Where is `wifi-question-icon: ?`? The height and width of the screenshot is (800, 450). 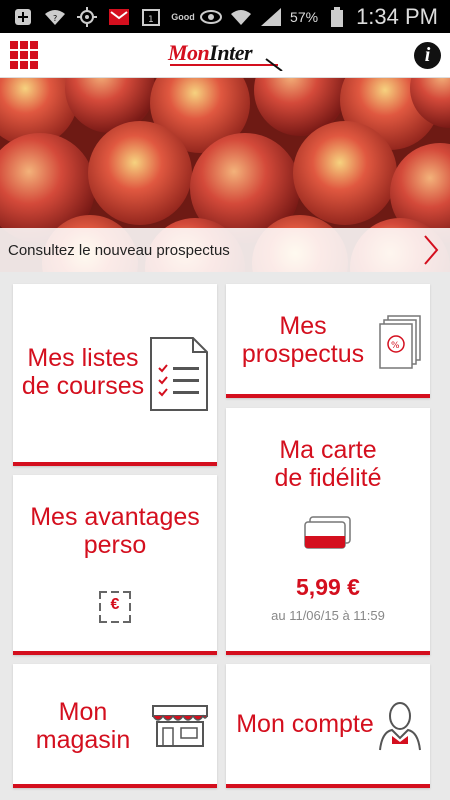
wifi-question-icon: ? is located at coordinates (55, 17).